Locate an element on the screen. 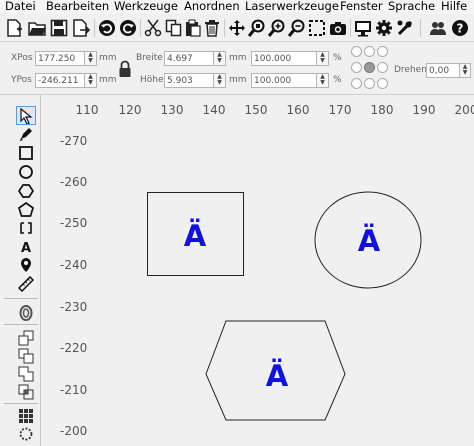 The image size is (474, 446). width-input: 4.697 is located at coordinates (189, 58).